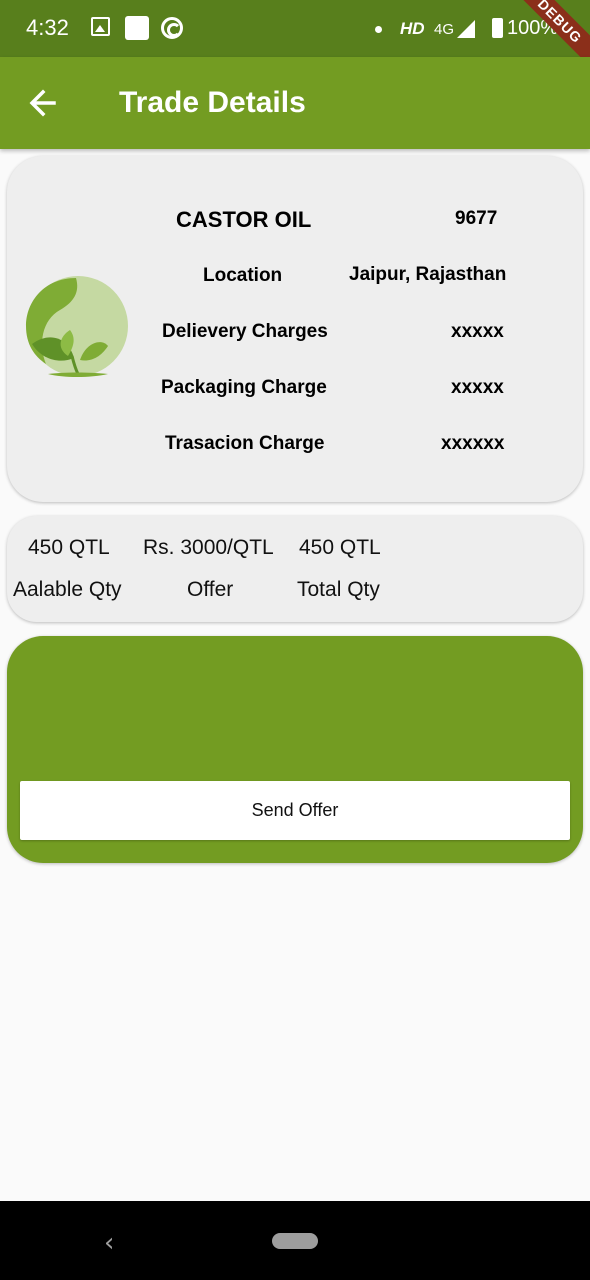 Image resolution: width=590 pixels, height=1280 pixels. What do you see at coordinates (210, 589) in the screenshot?
I see `offer-label: Offer` at bounding box center [210, 589].